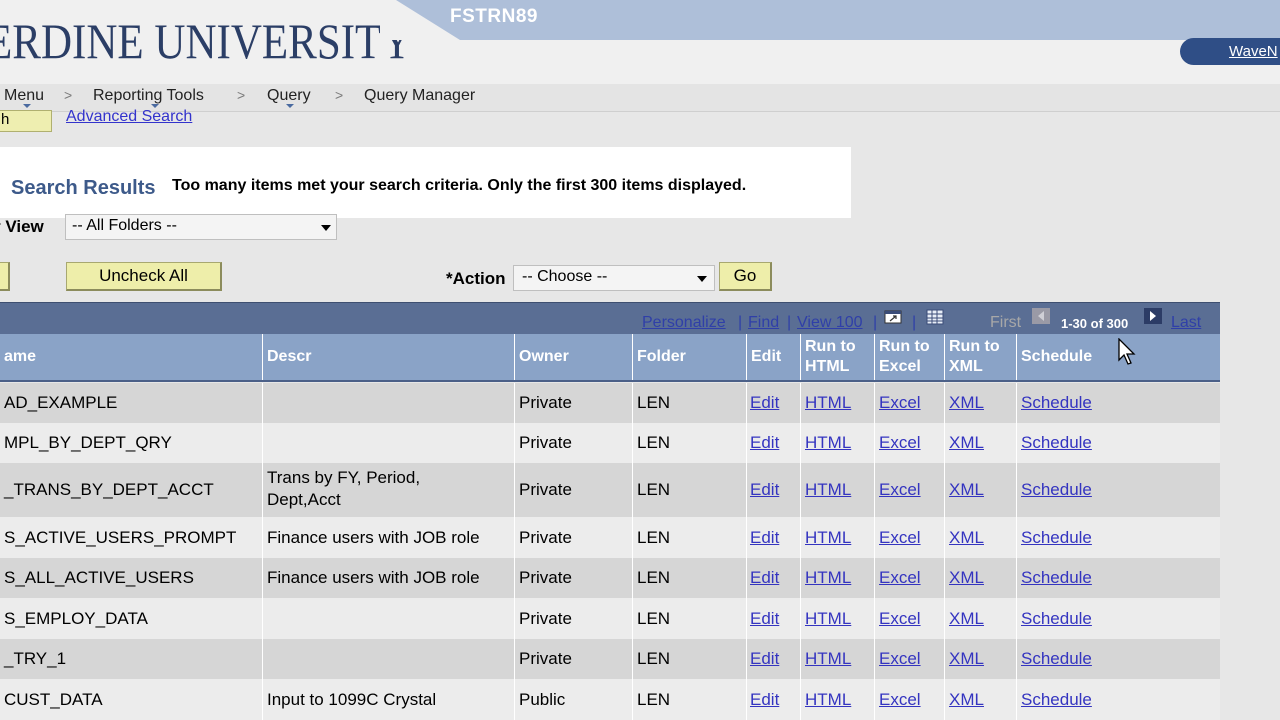 The width and height of the screenshot is (1280, 720). Describe the element at coordinates (53, 699) in the screenshot. I see `query-name-cell: CUST_DATA` at that location.